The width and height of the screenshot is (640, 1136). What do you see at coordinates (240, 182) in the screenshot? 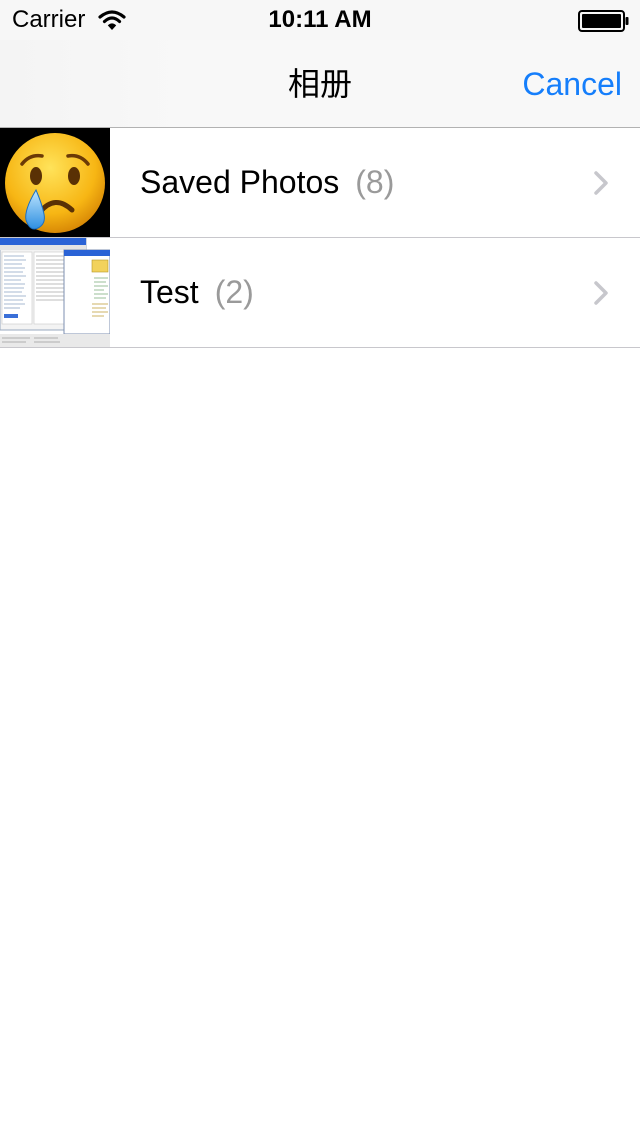
I see `album-name-text: Saved Photos` at bounding box center [240, 182].